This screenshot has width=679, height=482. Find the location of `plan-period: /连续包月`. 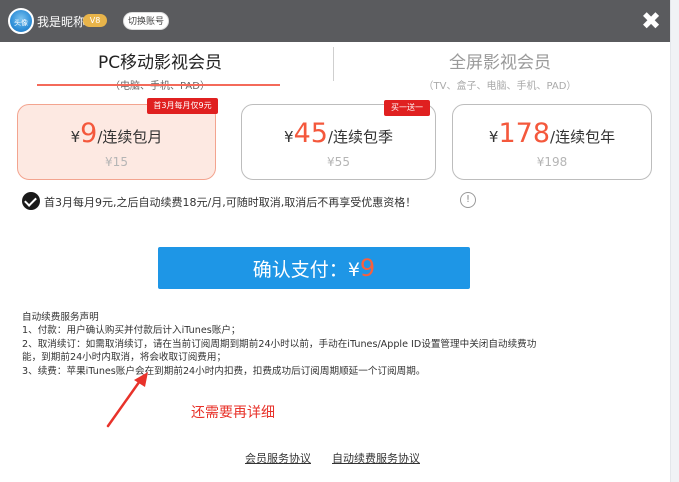

plan-period: /连续包月 is located at coordinates (130, 137).